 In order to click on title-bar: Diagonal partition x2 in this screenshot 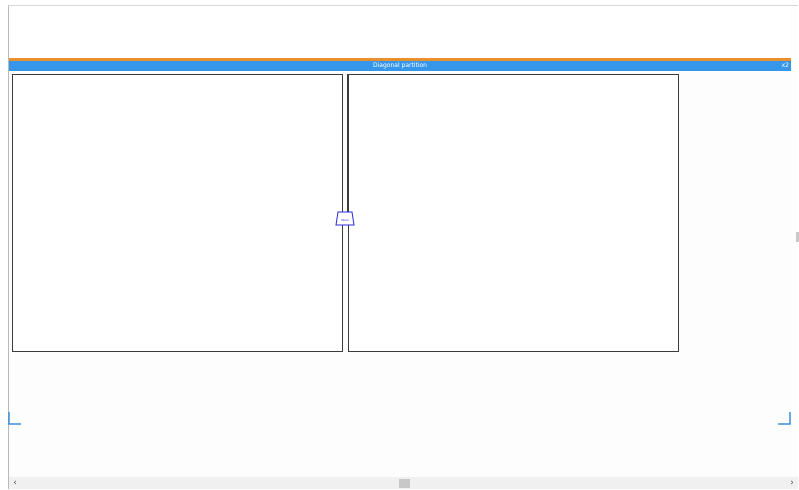, I will do `click(400, 66)`.